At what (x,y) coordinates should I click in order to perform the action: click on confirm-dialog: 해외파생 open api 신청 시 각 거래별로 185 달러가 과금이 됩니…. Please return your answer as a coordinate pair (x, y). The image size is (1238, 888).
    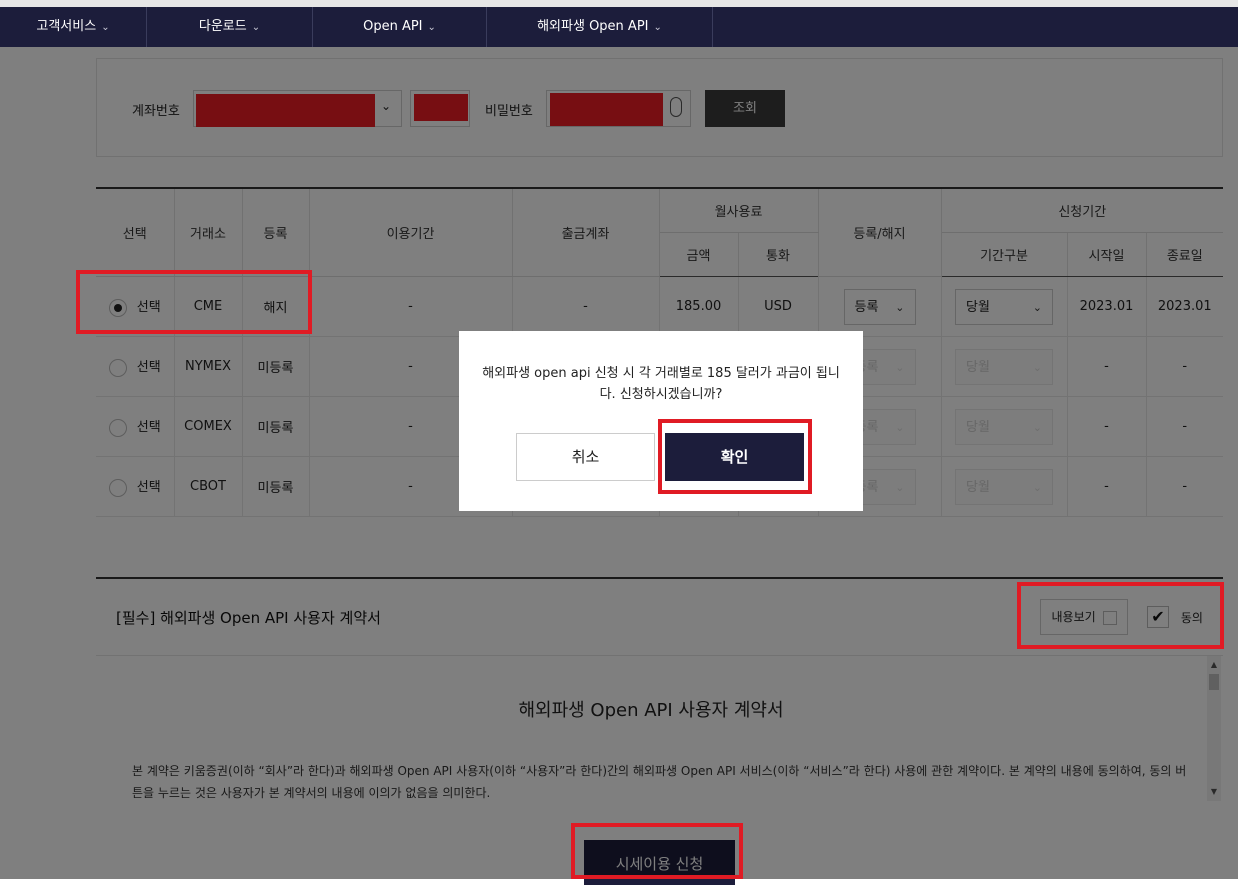
    Looking at the image, I should click on (661, 421).